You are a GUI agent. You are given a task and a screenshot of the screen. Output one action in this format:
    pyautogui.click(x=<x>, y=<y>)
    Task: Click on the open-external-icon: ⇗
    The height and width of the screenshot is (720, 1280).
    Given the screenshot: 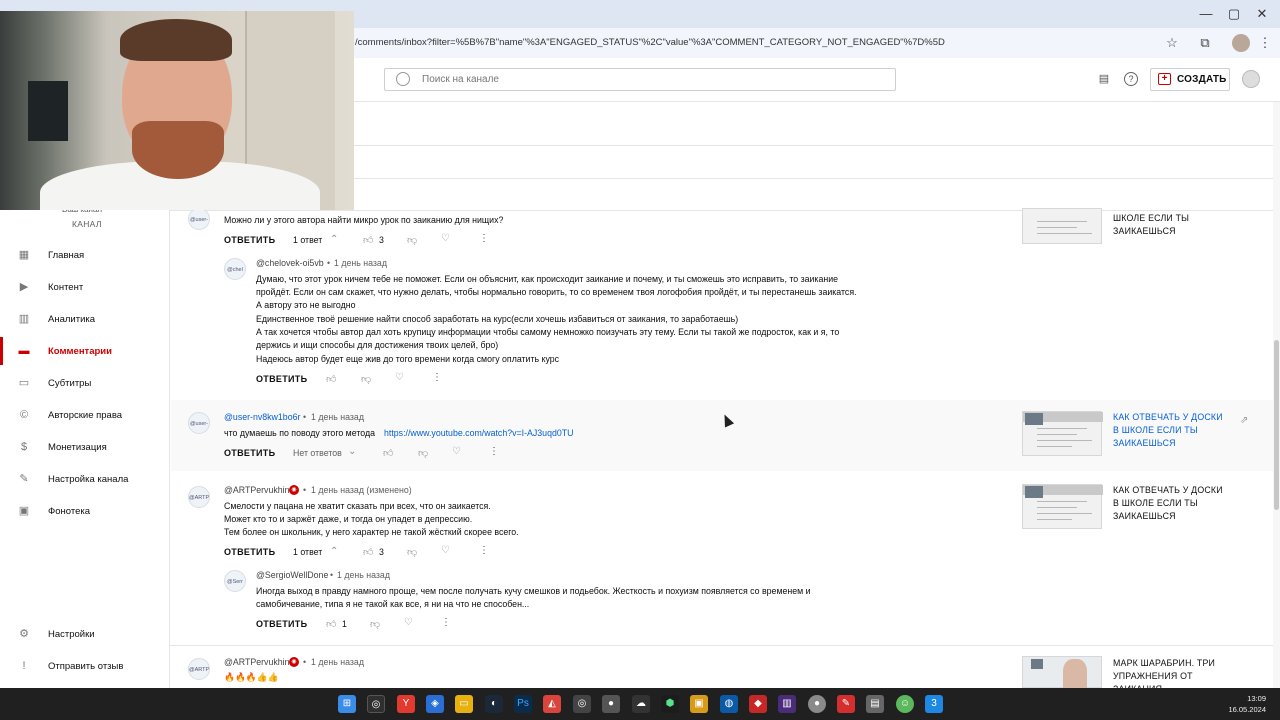 What is the action you would take?
    pyautogui.click(x=1244, y=420)
    